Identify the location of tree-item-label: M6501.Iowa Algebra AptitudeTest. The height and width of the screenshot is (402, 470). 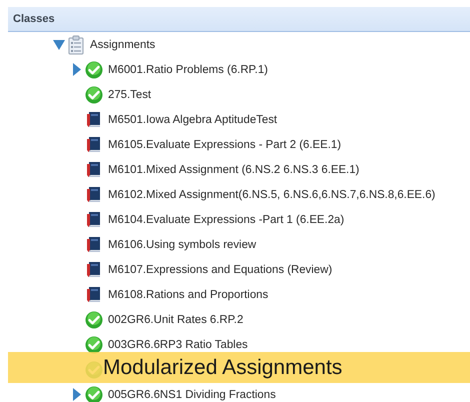
(193, 120).